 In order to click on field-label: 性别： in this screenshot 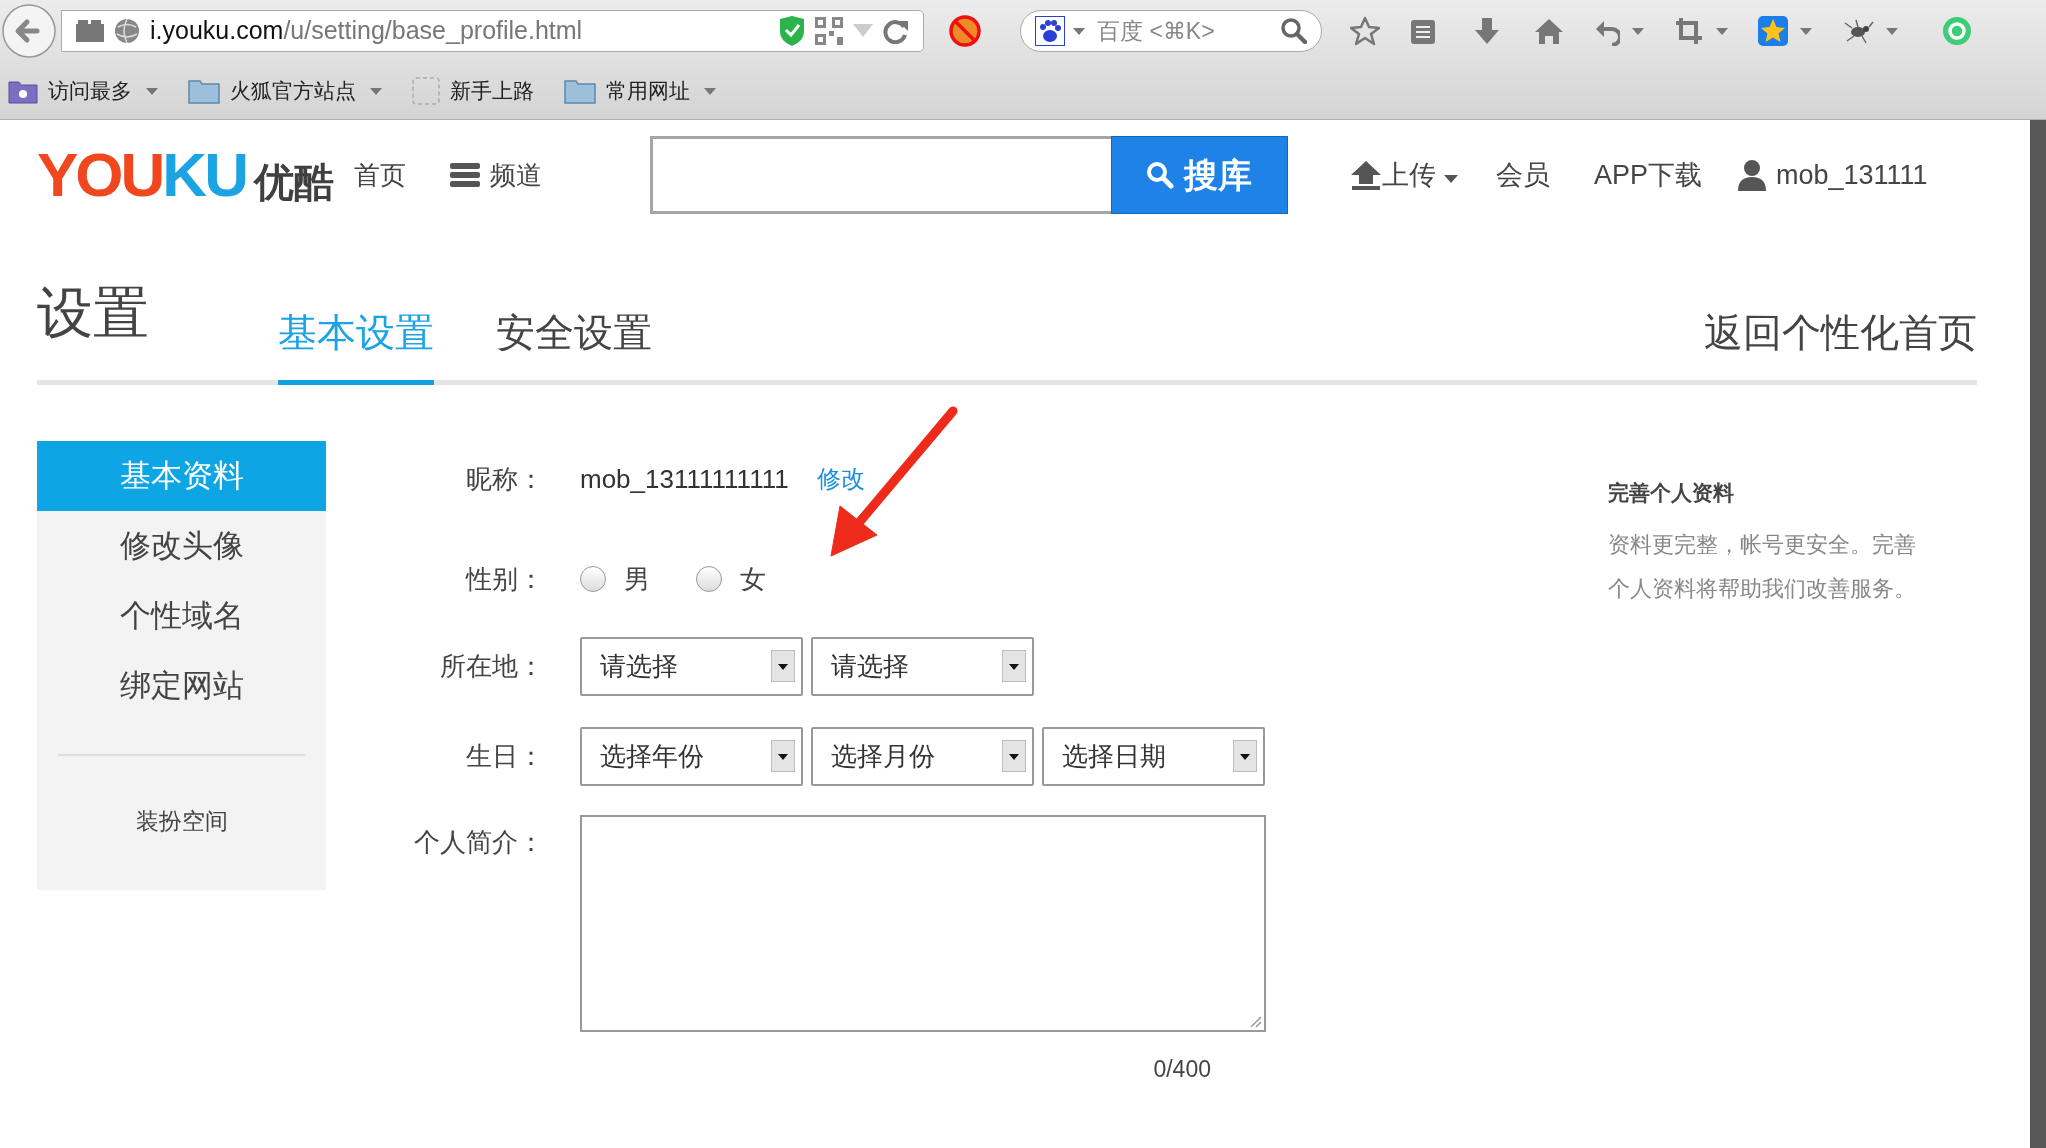, I will do `click(504, 579)`.